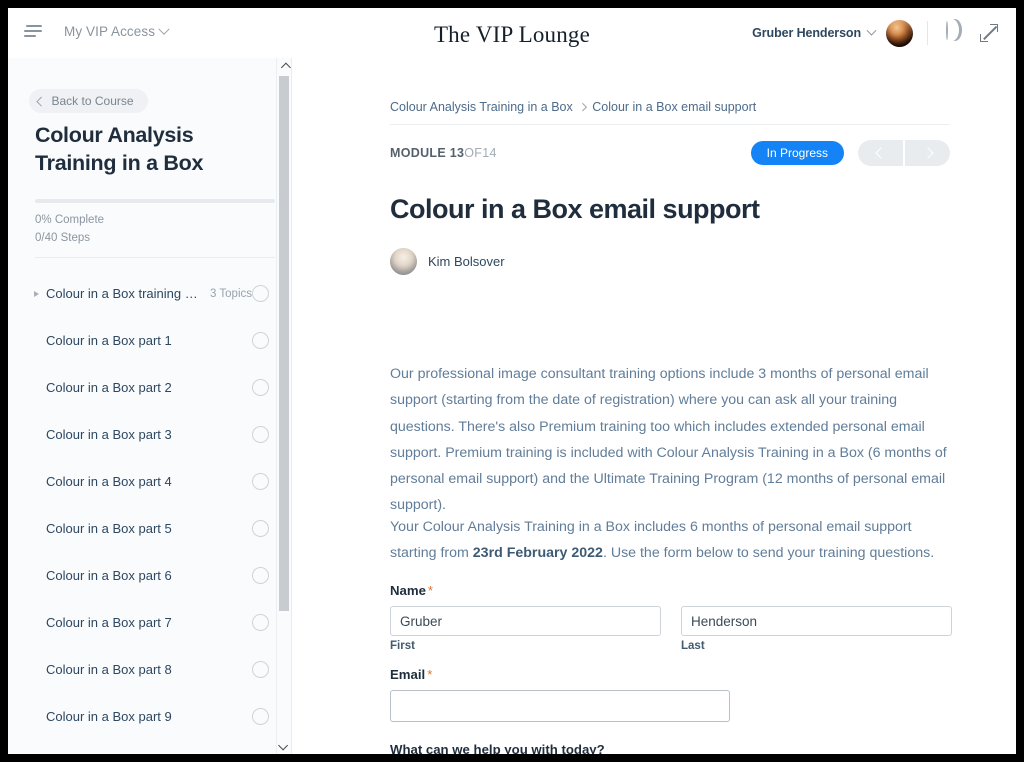  What do you see at coordinates (871, 30) in the screenshot?
I see `chevron-down-icon` at bounding box center [871, 30].